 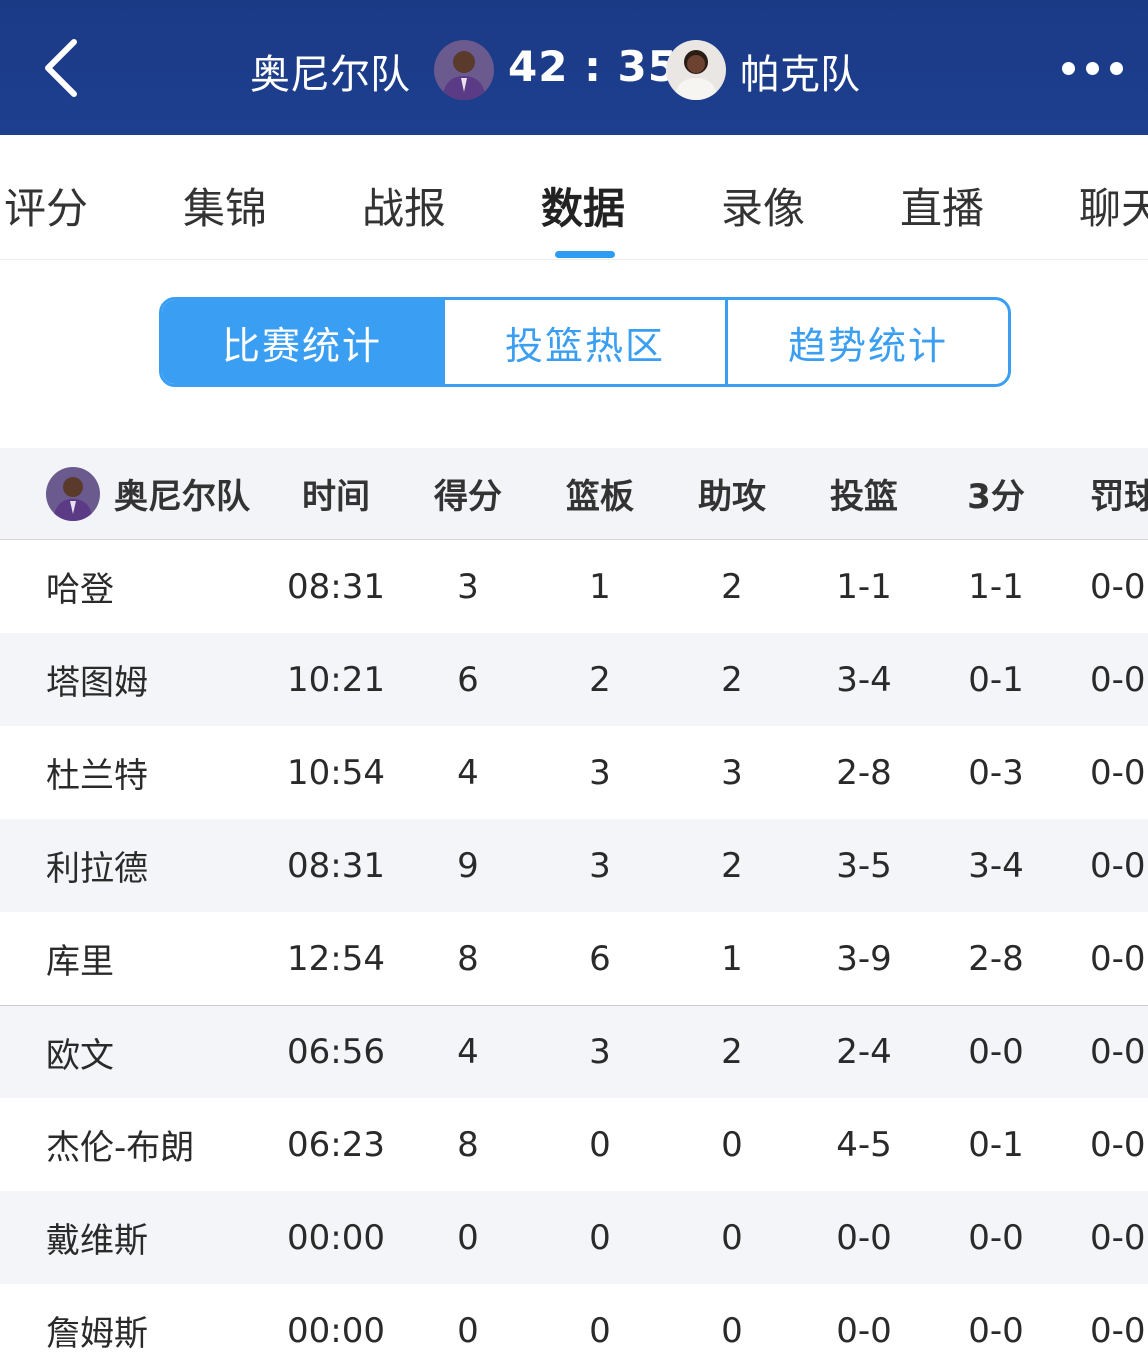 What do you see at coordinates (468, 1330) in the screenshot?
I see `stat-points: 0` at bounding box center [468, 1330].